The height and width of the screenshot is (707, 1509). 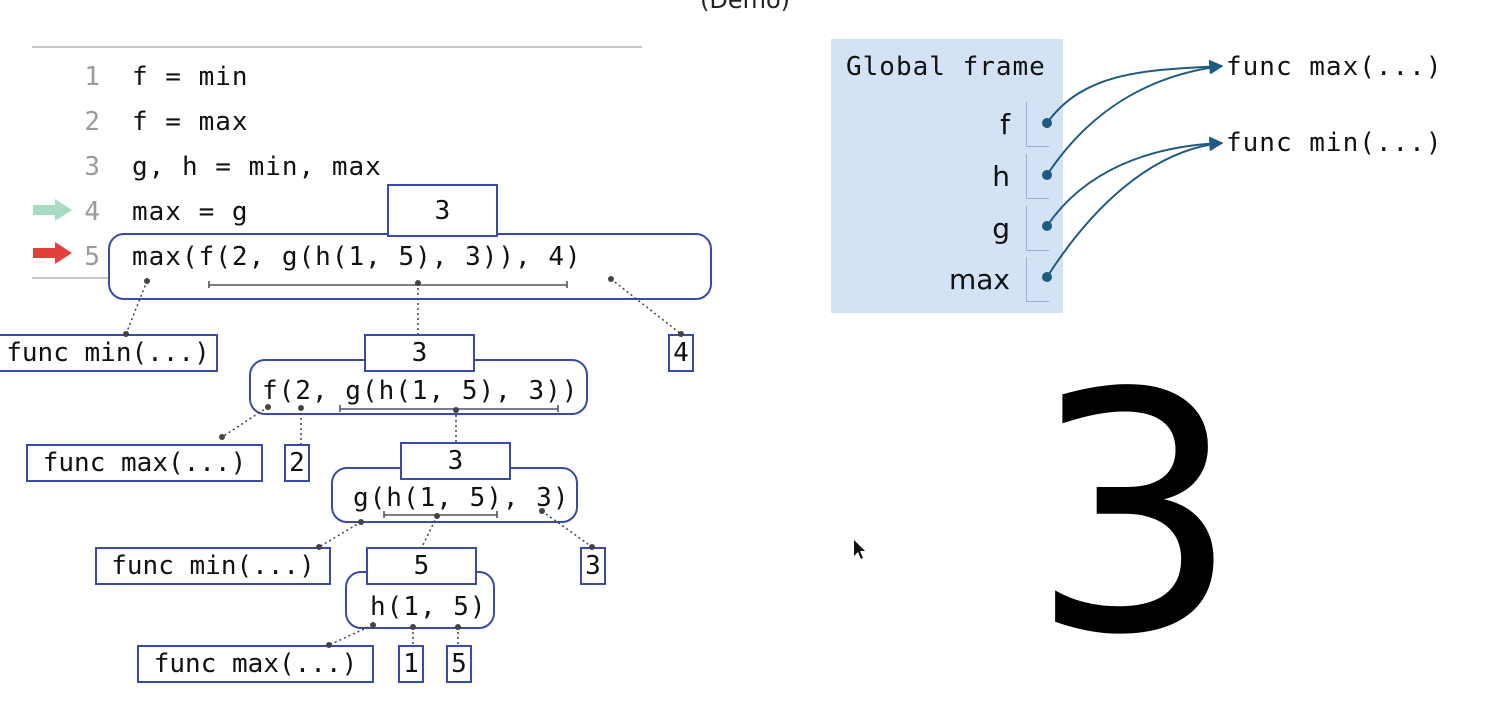 What do you see at coordinates (449, 408) in the screenshot?
I see `n1-arg2-bracket` at bounding box center [449, 408].